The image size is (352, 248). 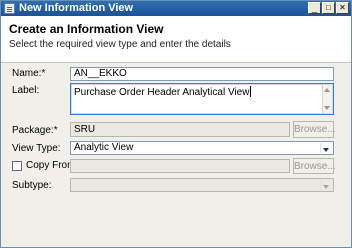 I want to click on name-field: AN__EKKO, so click(x=202, y=74).